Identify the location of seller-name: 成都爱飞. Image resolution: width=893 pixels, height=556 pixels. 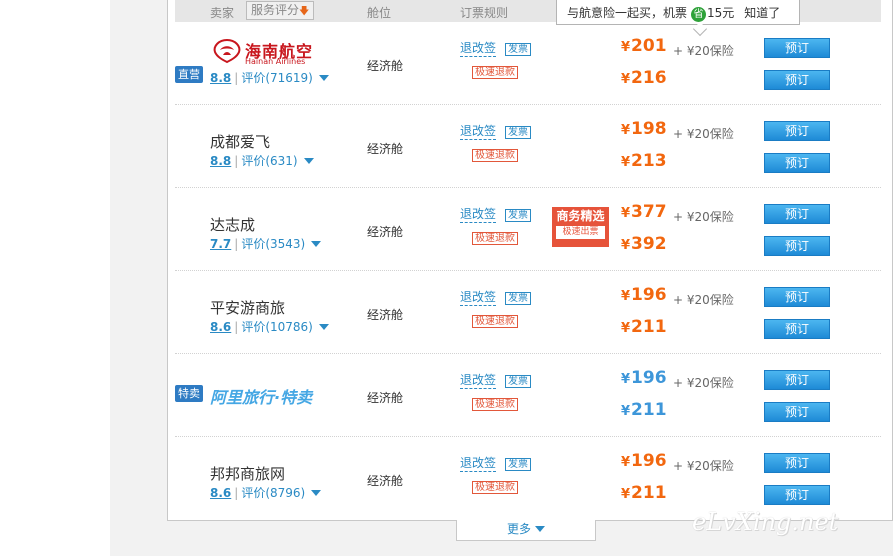
(240, 141).